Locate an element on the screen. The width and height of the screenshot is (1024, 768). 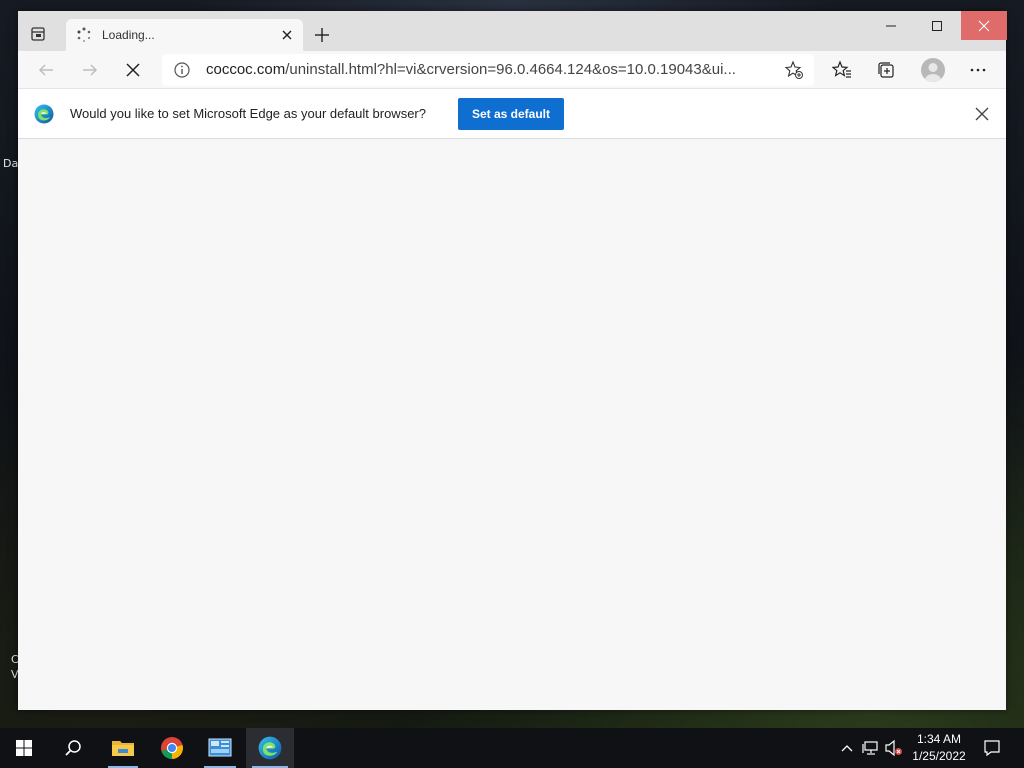
stop-loading-button is located at coordinates (133, 70).